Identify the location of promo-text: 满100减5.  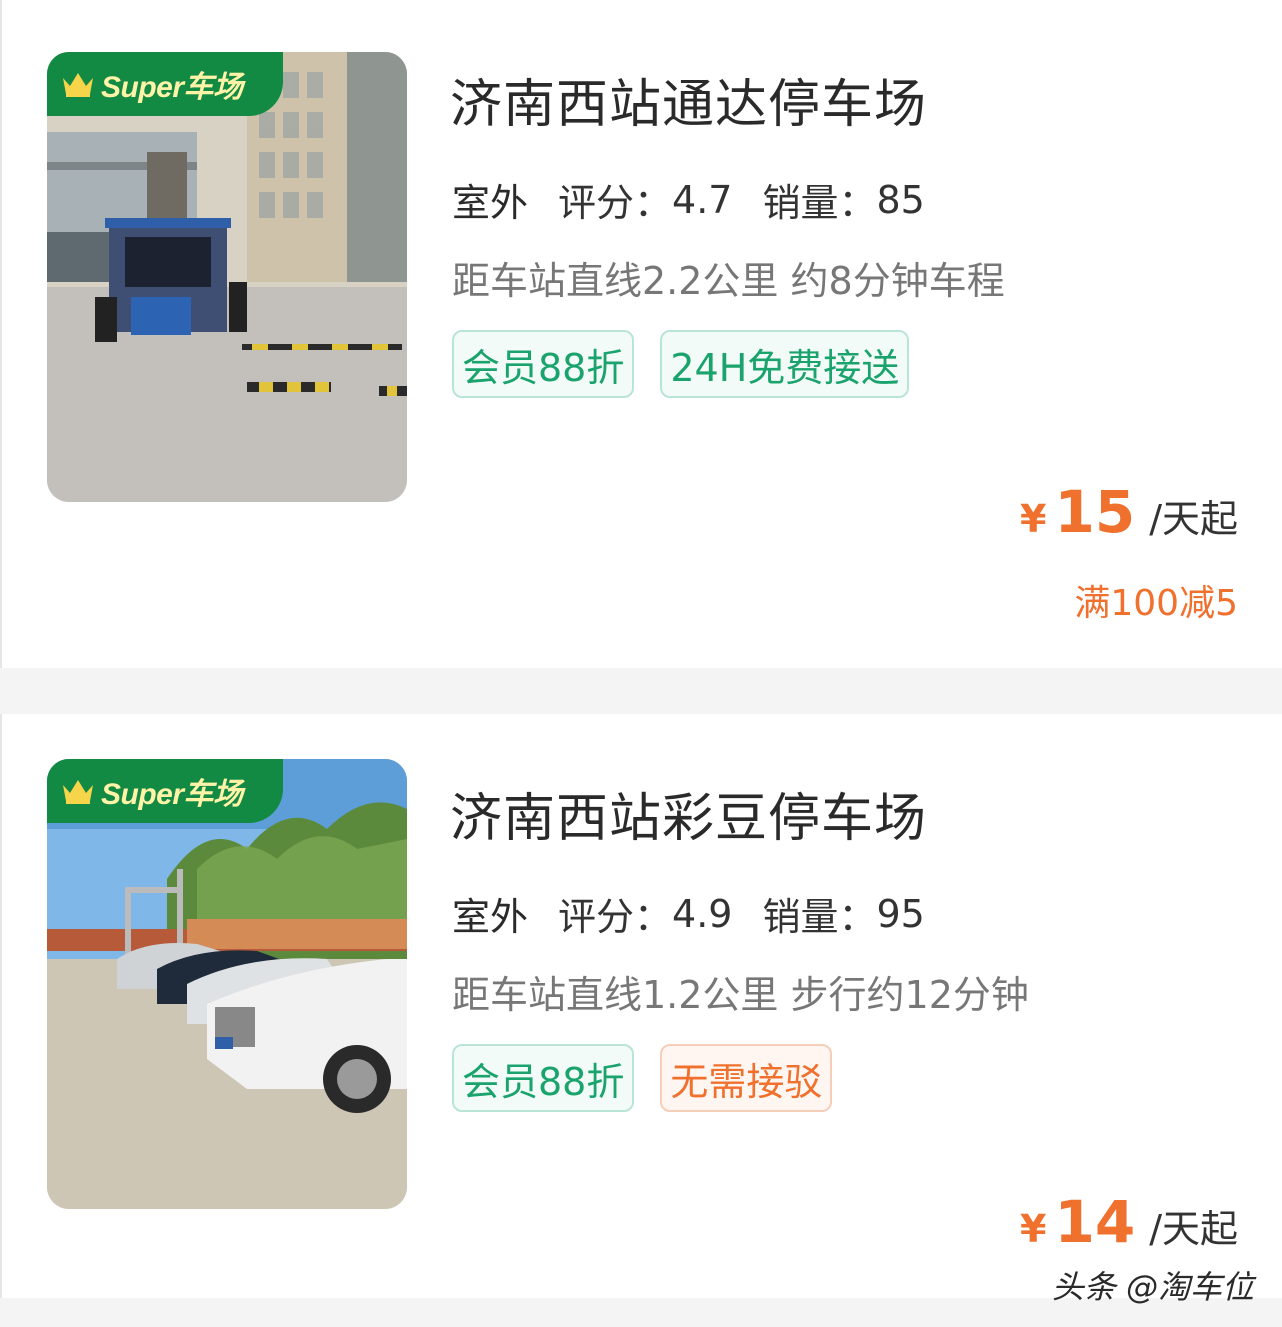
(1156, 603).